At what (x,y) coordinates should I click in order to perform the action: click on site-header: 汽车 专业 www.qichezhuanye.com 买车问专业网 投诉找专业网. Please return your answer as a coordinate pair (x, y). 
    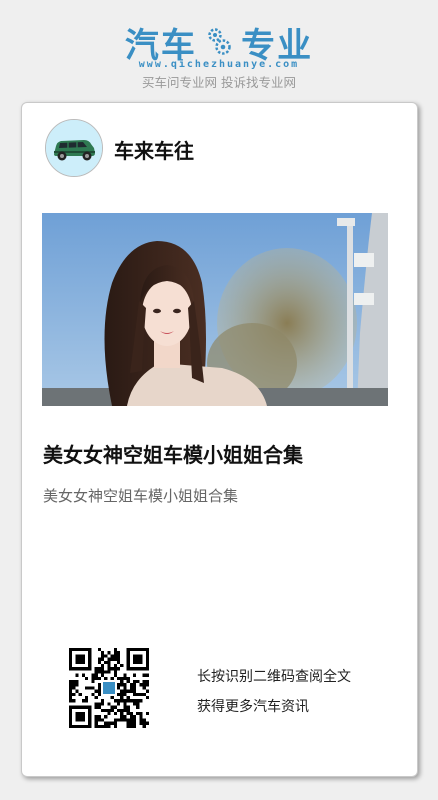
    Looking at the image, I should click on (219, 50).